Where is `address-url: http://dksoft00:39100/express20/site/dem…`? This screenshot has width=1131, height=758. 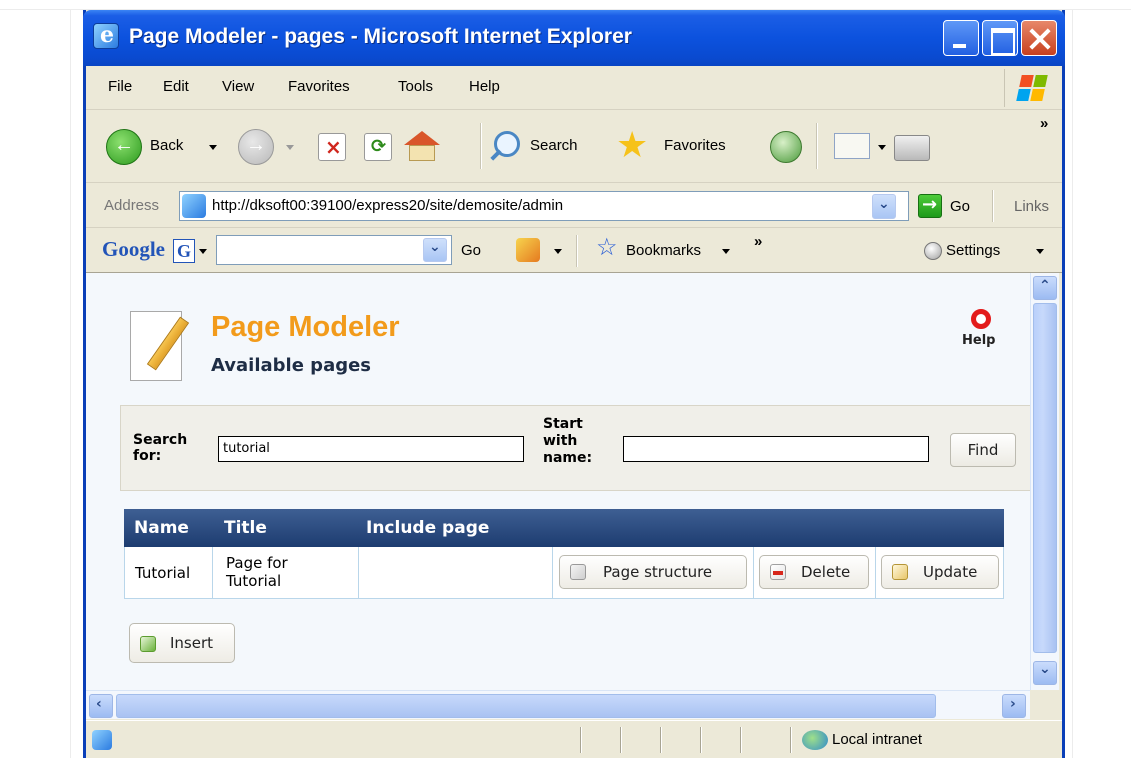
address-url: http://dksoft00:39100/express20/site/dem… is located at coordinates (388, 205).